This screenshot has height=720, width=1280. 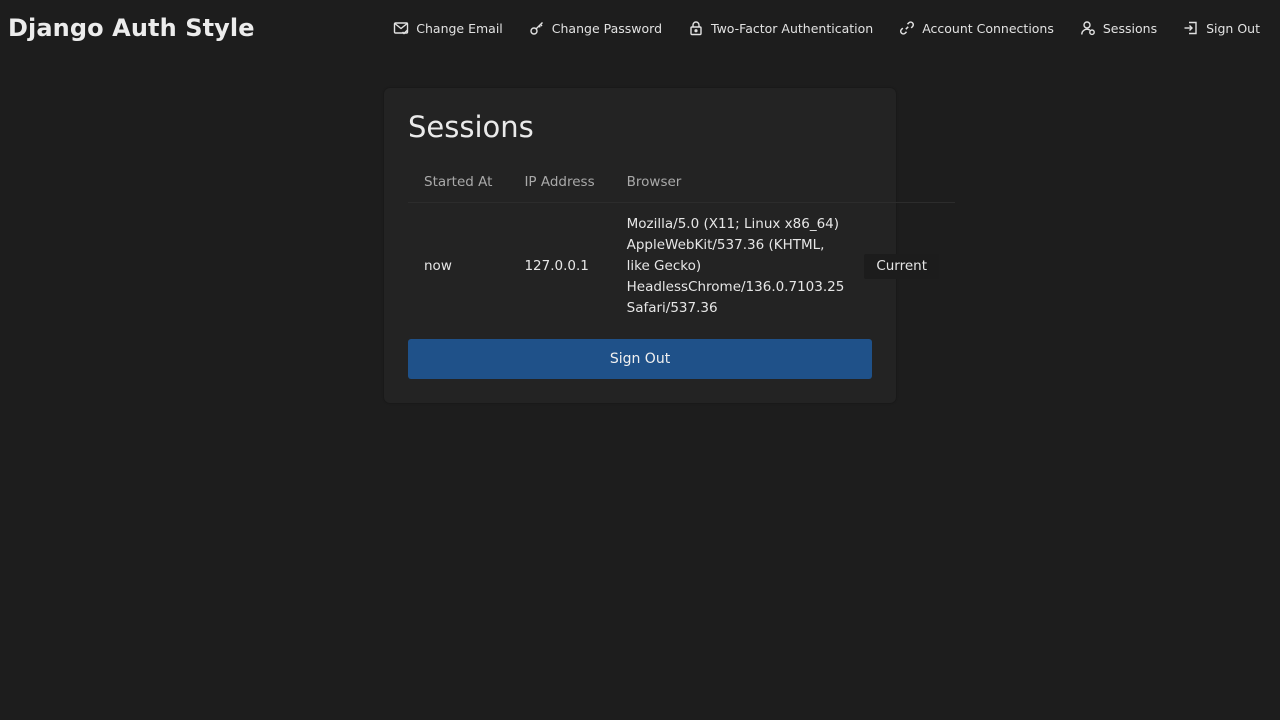 I want to click on nav-two-factor: Two-Factor Authentication, so click(x=780, y=28).